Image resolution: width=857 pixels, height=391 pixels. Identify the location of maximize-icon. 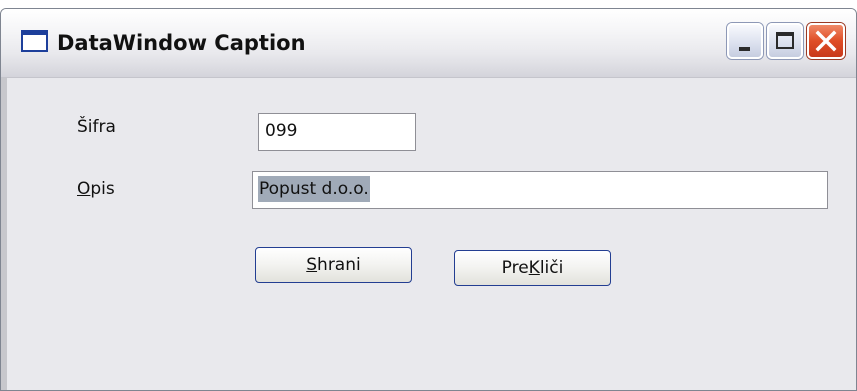
(785, 40).